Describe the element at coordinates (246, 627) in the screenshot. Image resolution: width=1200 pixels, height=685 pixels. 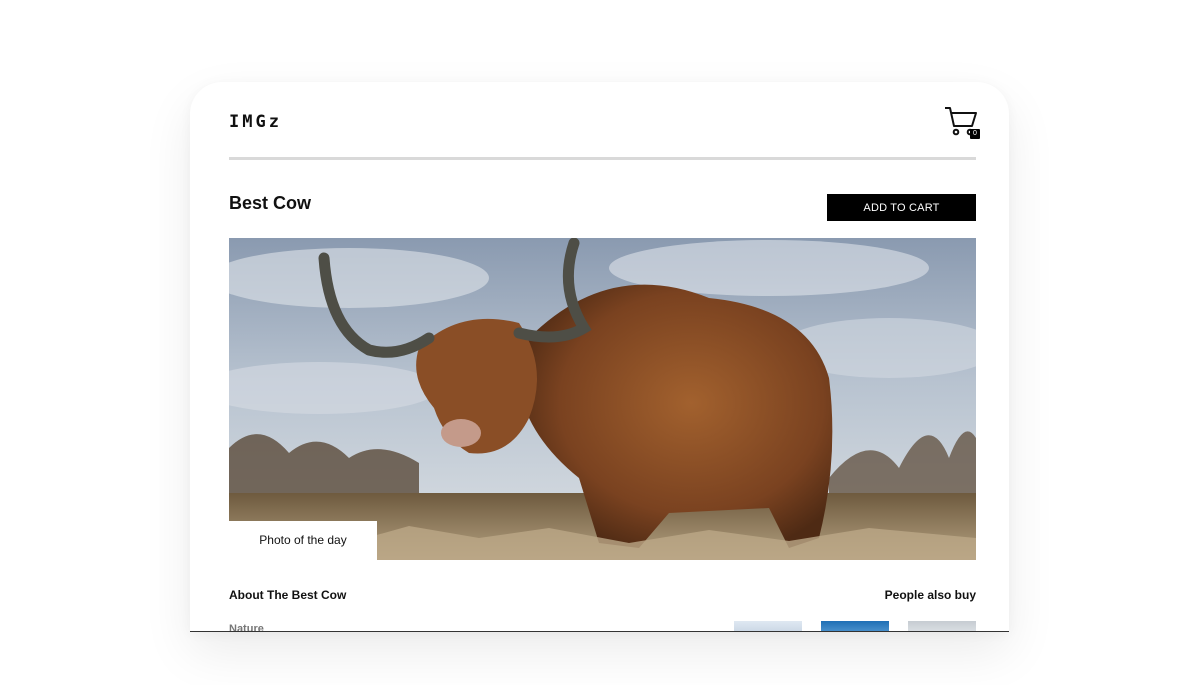
I see `category-label: Nature` at that location.